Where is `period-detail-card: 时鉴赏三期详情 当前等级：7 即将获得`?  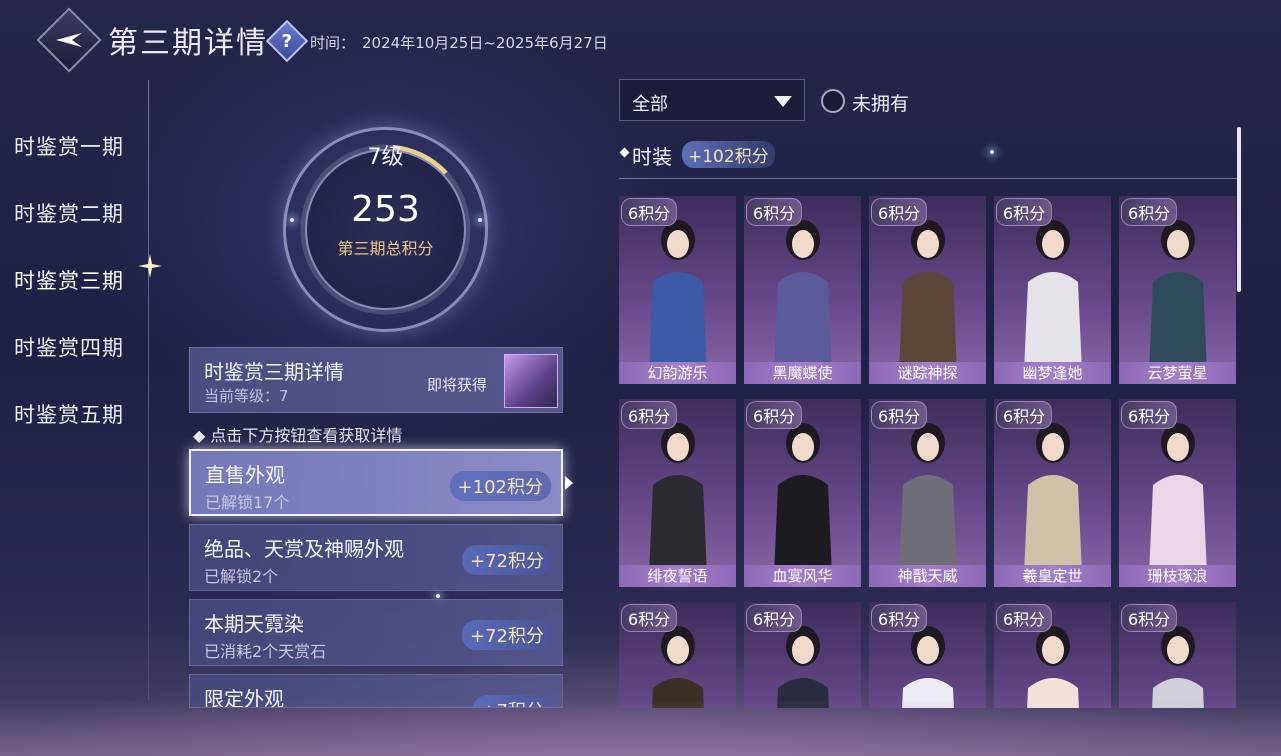 period-detail-card: 时鉴赏三期详情 当前等级：7 即将获得 is located at coordinates (376, 380).